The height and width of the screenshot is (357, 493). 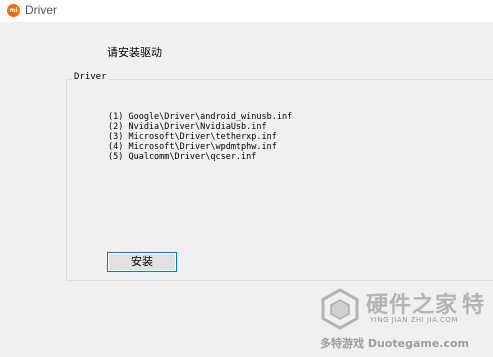 What do you see at coordinates (134, 52) in the screenshot?
I see `page-heading: 请安装驱动` at bounding box center [134, 52].